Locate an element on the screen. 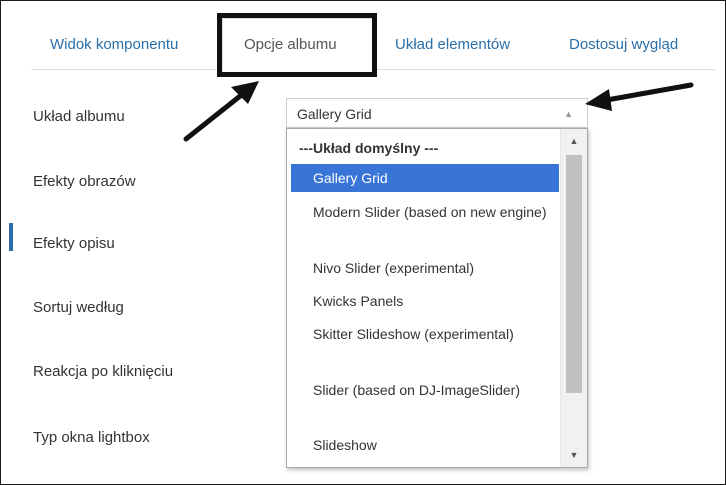 This screenshot has height=485, width=726. arrow-to-select-icon is located at coordinates (639, 96).